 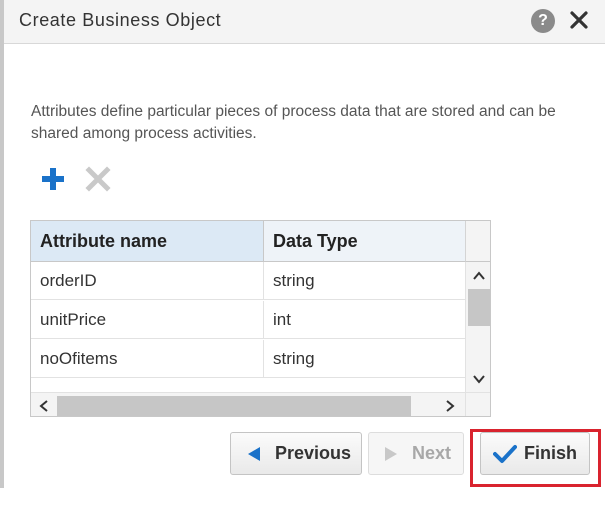 What do you see at coordinates (479, 307) in the screenshot?
I see `vertical-scroll-thumb` at bounding box center [479, 307].